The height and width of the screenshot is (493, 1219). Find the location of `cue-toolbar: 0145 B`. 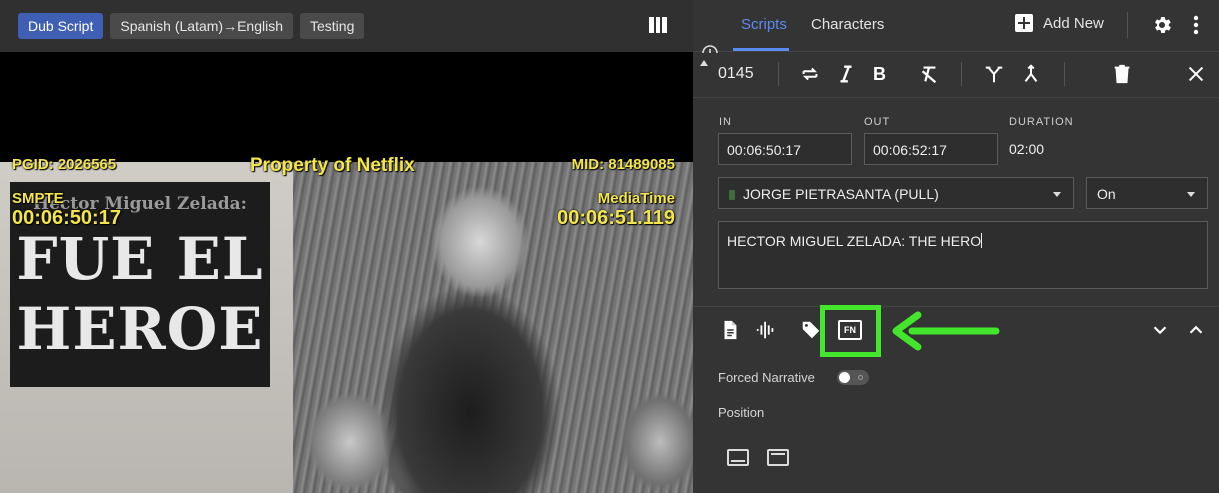

cue-toolbar: 0145 B is located at coordinates (956, 71).